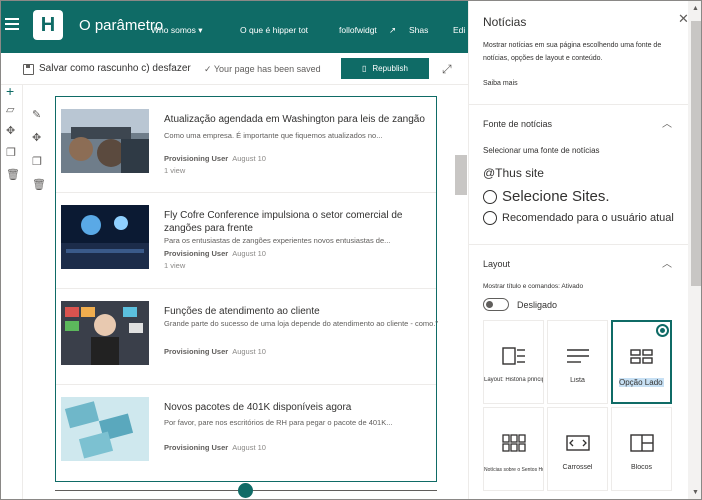 The width and height of the screenshot is (702, 500). I want to click on source-select-sites-label: Selecione Sites., so click(556, 196).